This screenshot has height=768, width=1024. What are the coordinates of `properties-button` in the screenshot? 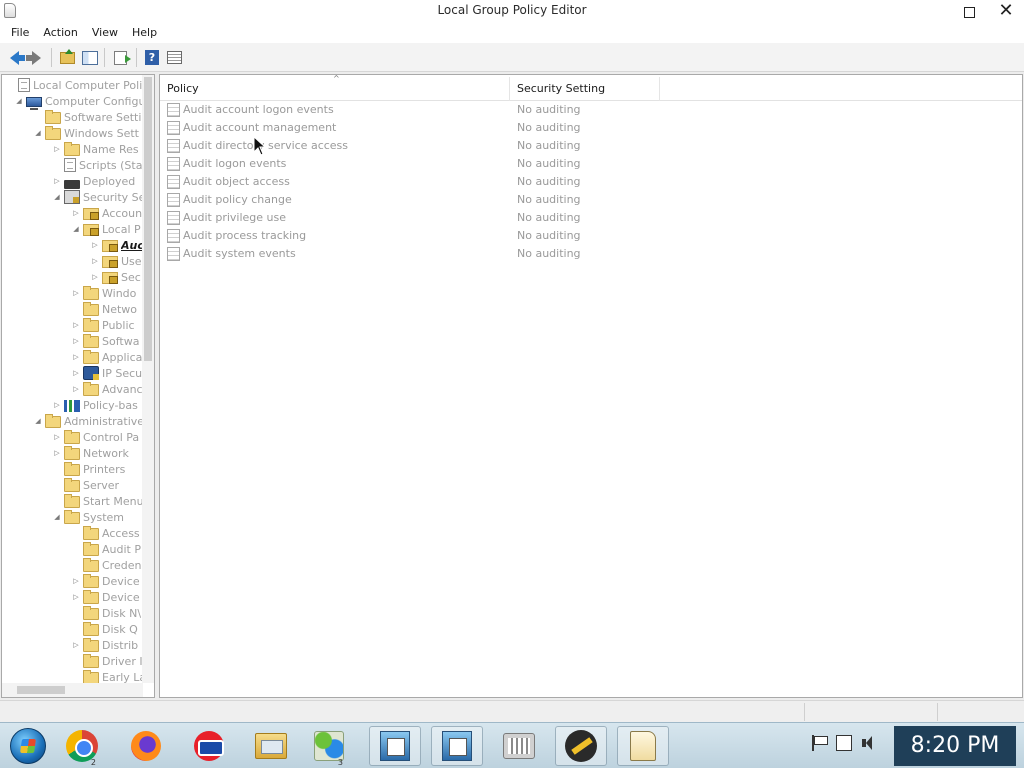 It's located at (174, 57).